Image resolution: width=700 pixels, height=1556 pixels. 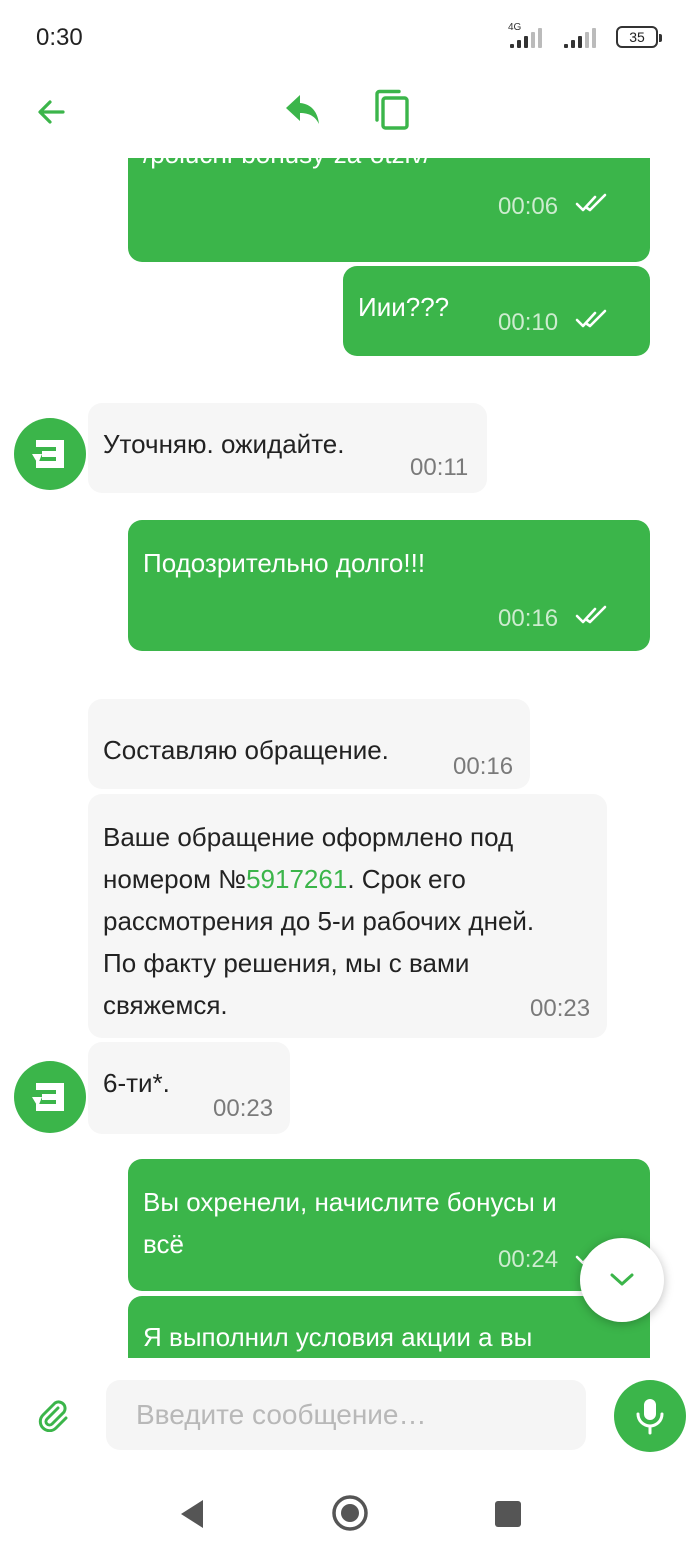 I want to click on message-incoming: Уточняю. ожидайте. 00:11, so click(x=287, y=448).